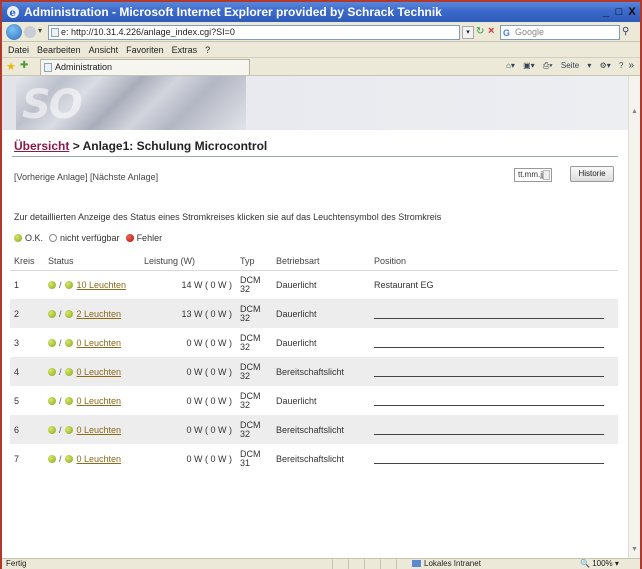  What do you see at coordinates (491, 31) in the screenshot?
I see `stop-icon: ×` at bounding box center [491, 31].